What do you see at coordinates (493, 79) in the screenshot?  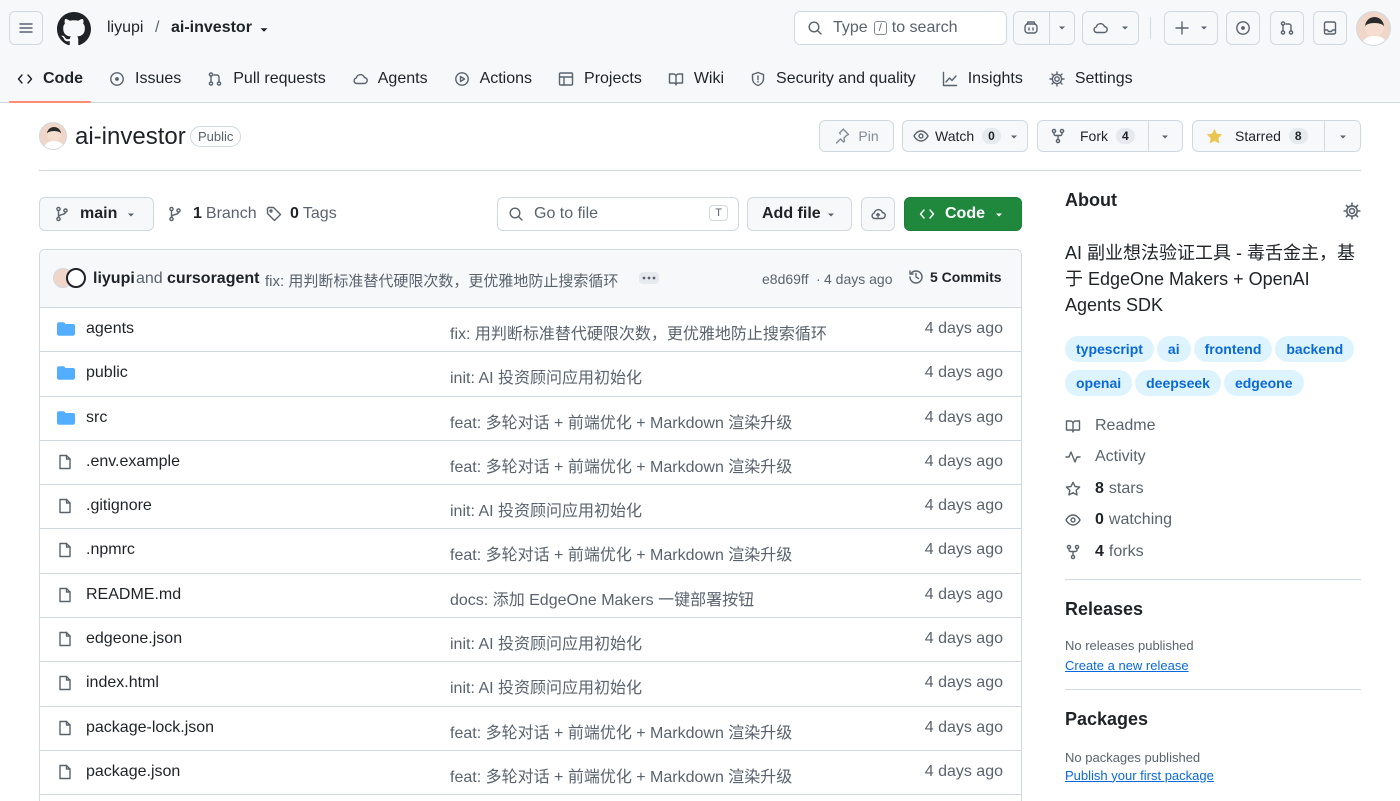 I see `tab-actions: Actions` at bounding box center [493, 79].